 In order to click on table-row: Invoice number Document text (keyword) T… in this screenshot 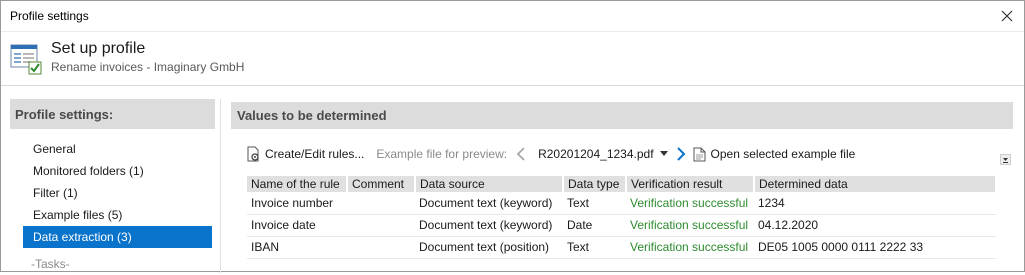, I will do `click(621, 203)`.